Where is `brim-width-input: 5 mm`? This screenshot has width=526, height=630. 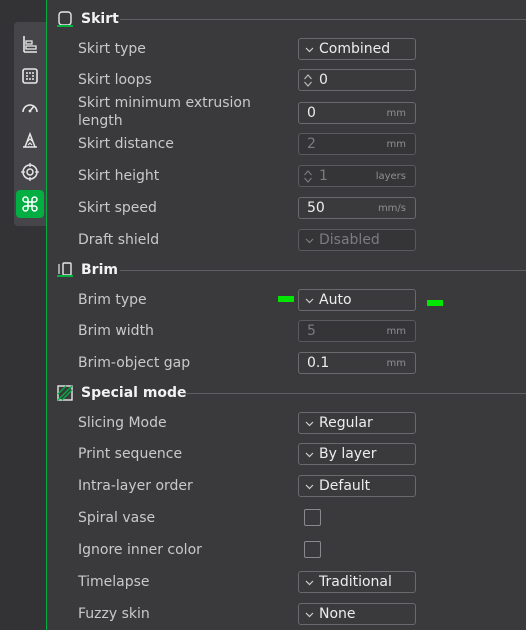 brim-width-input: 5 mm is located at coordinates (357, 331).